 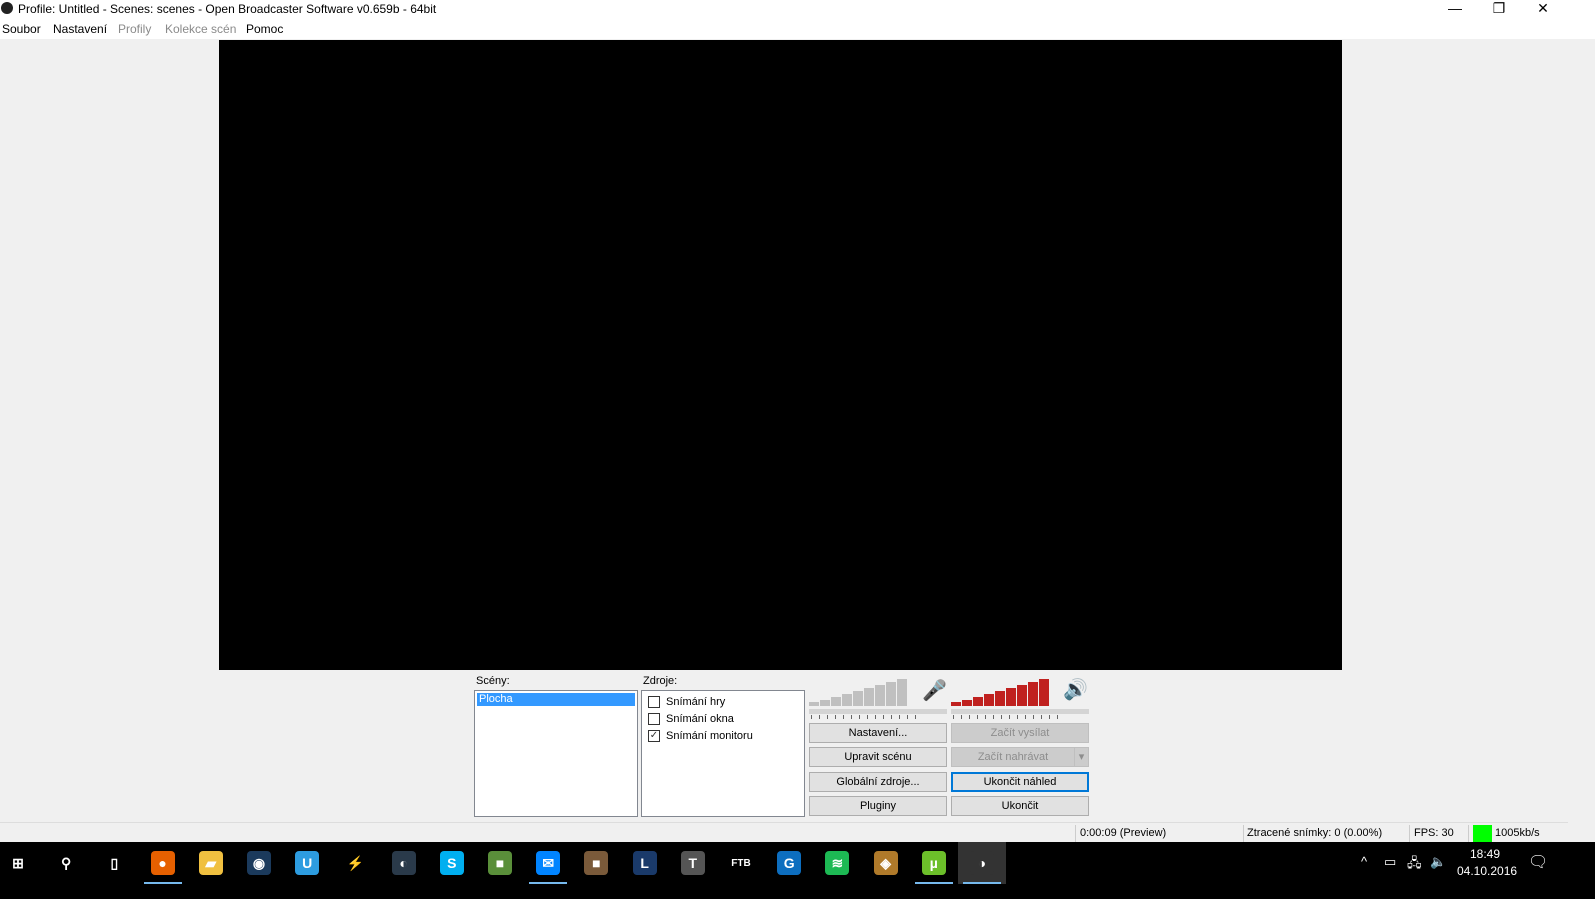 What do you see at coordinates (556, 753) in the screenshot?
I see `scenes-list: Plocha` at bounding box center [556, 753].